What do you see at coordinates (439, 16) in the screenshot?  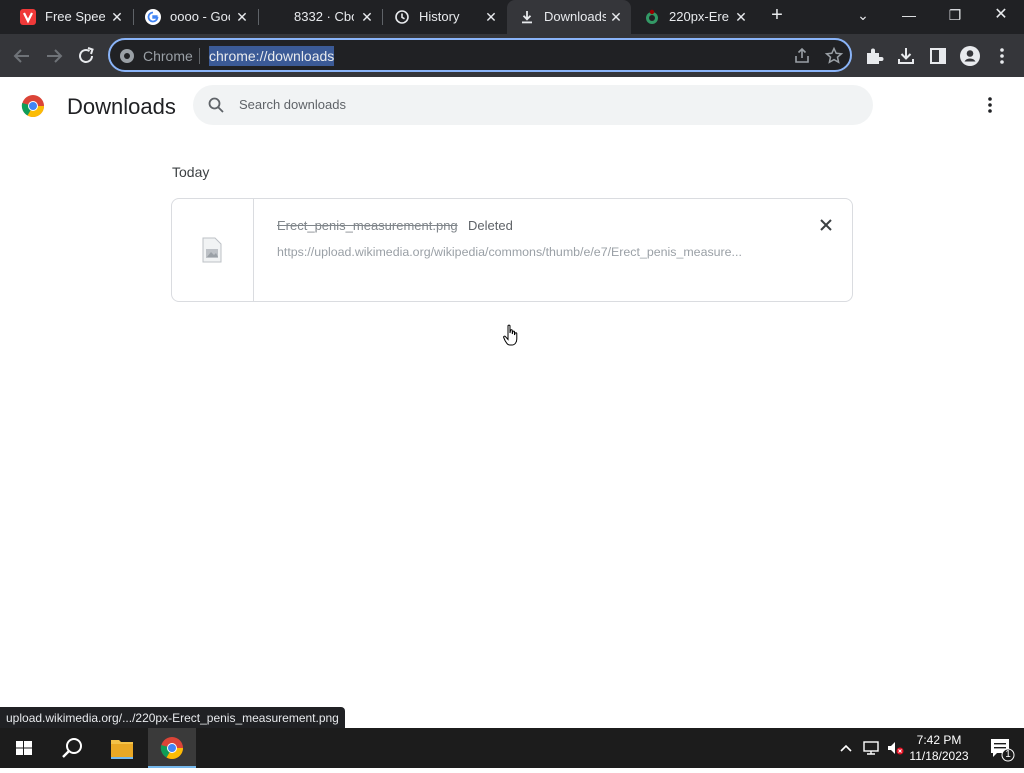 I see `tab-title: History` at bounding box center [439, 16].